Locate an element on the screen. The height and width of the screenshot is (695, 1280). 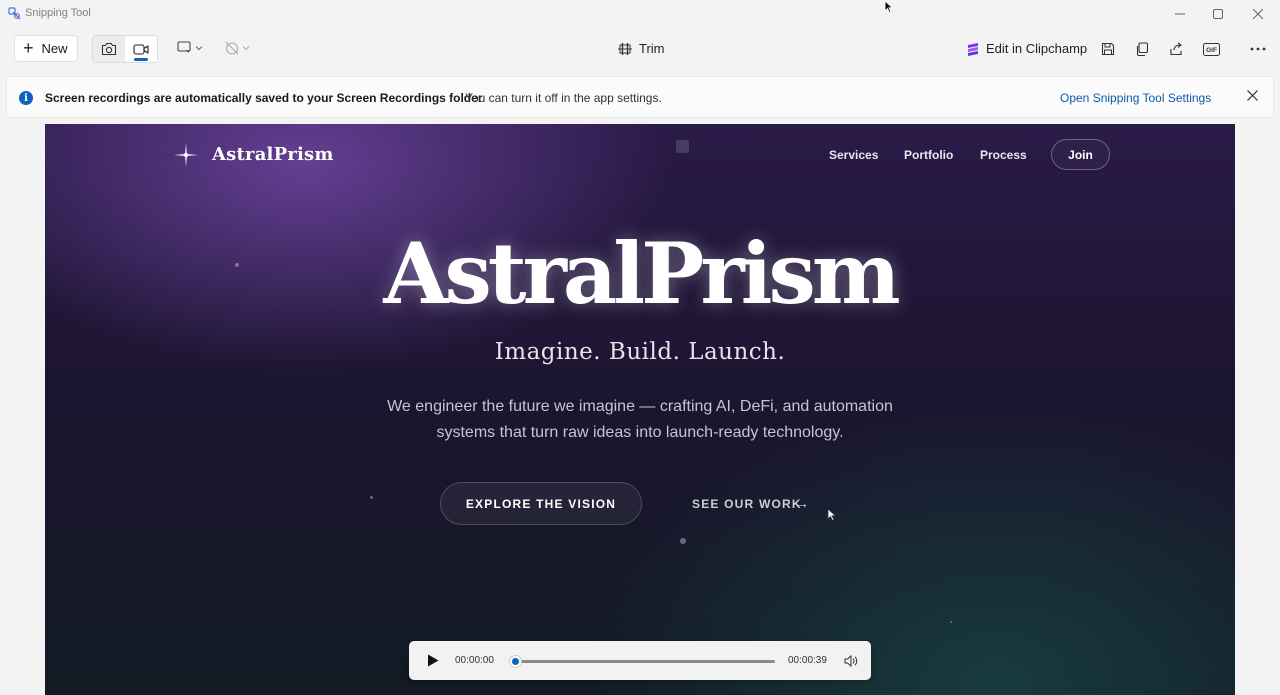
rectangle-snip-icon is located at coordinates (184, 47).